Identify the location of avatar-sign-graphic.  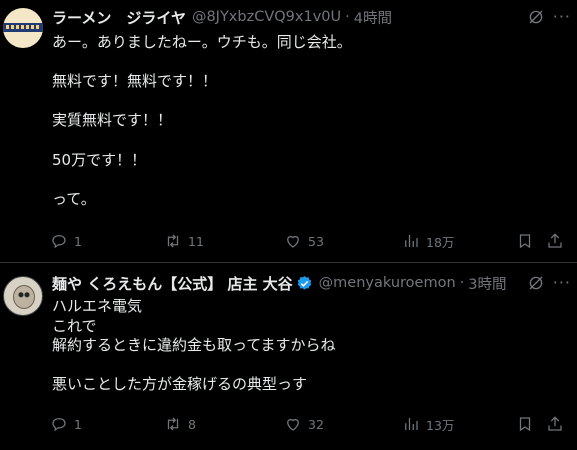
(23, 27).